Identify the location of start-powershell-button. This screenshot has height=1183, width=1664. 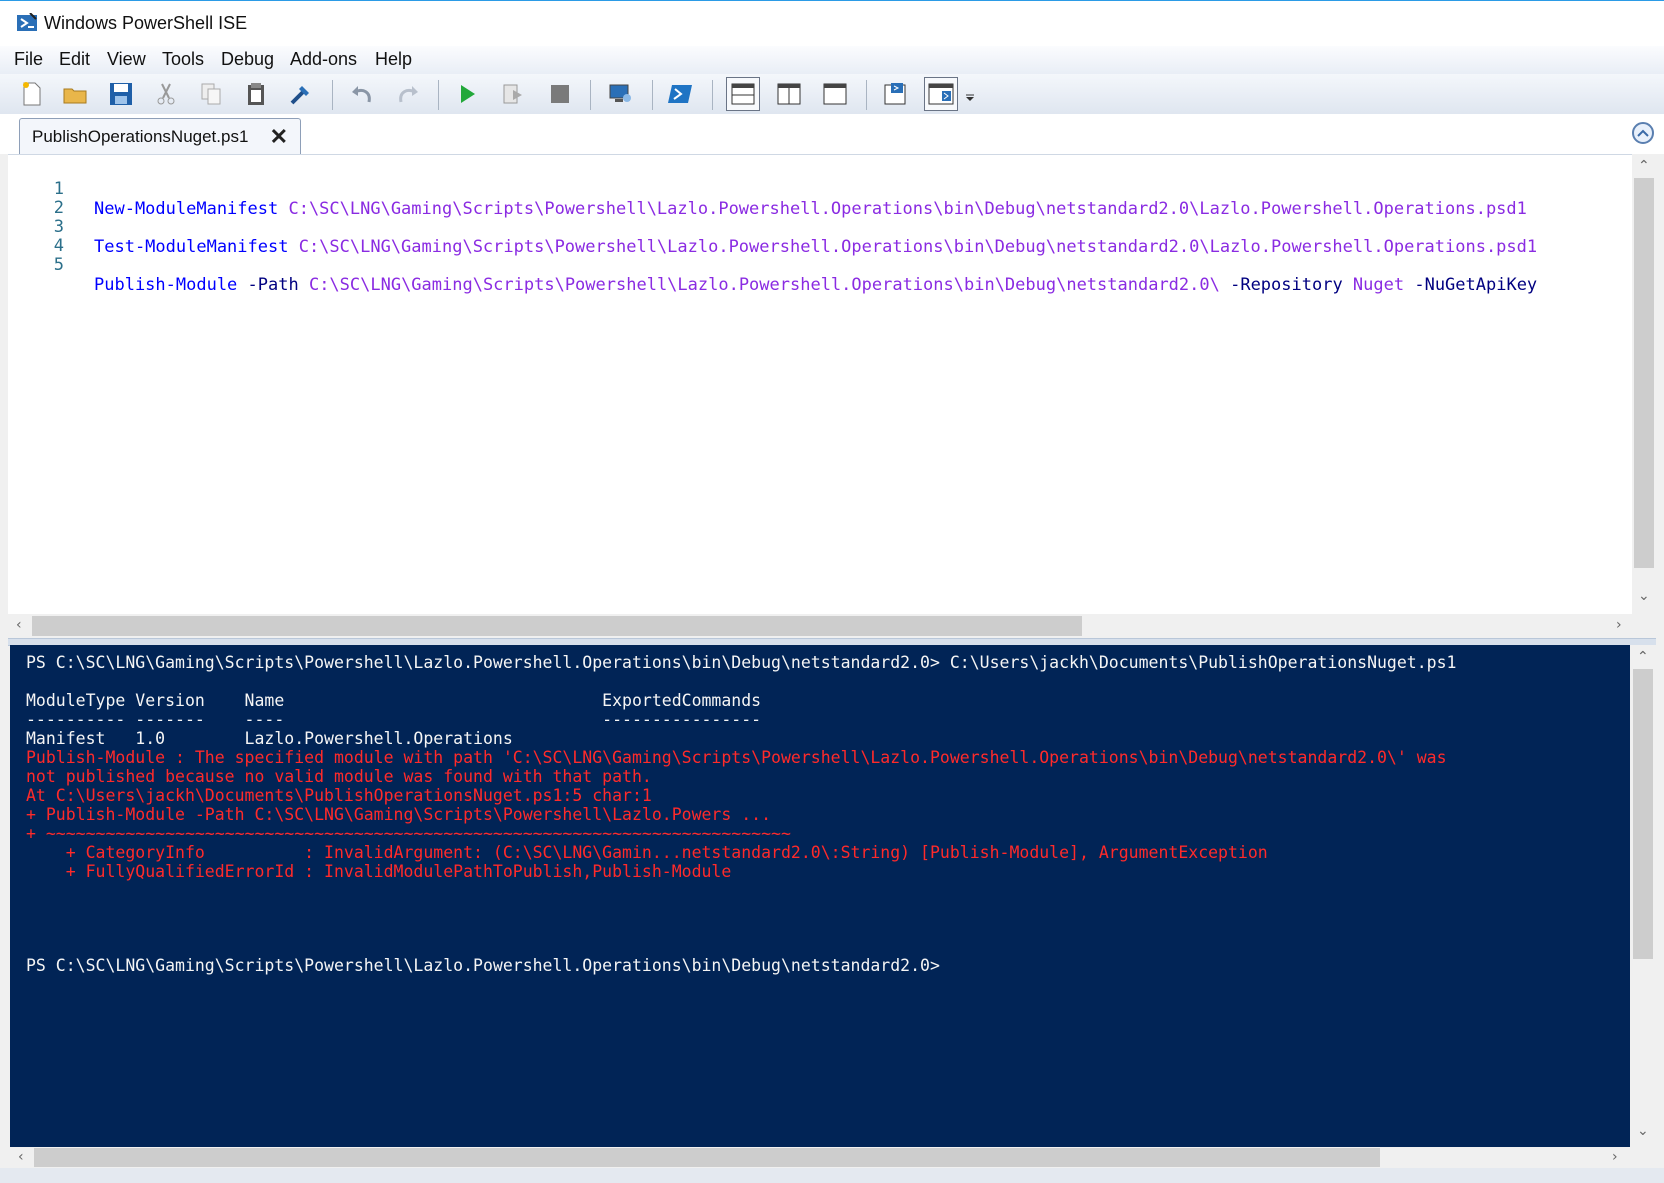
(681, 94).